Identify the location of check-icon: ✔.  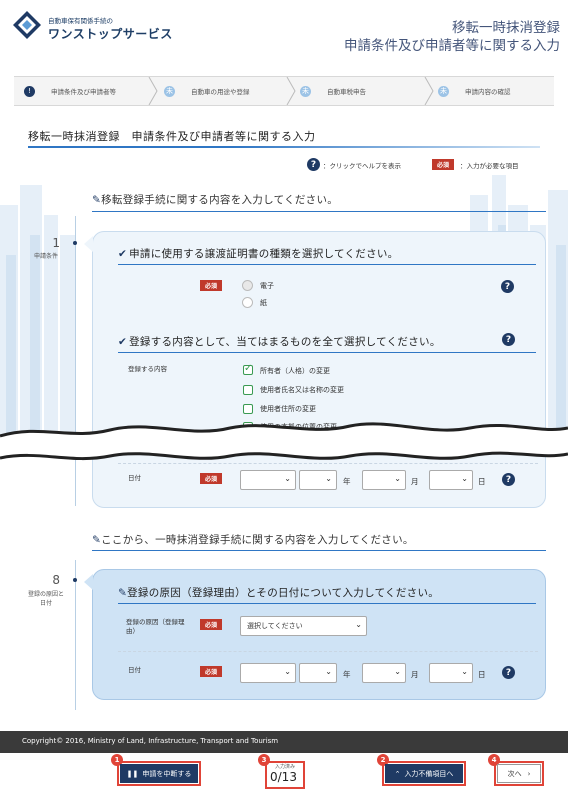
(123, 254).